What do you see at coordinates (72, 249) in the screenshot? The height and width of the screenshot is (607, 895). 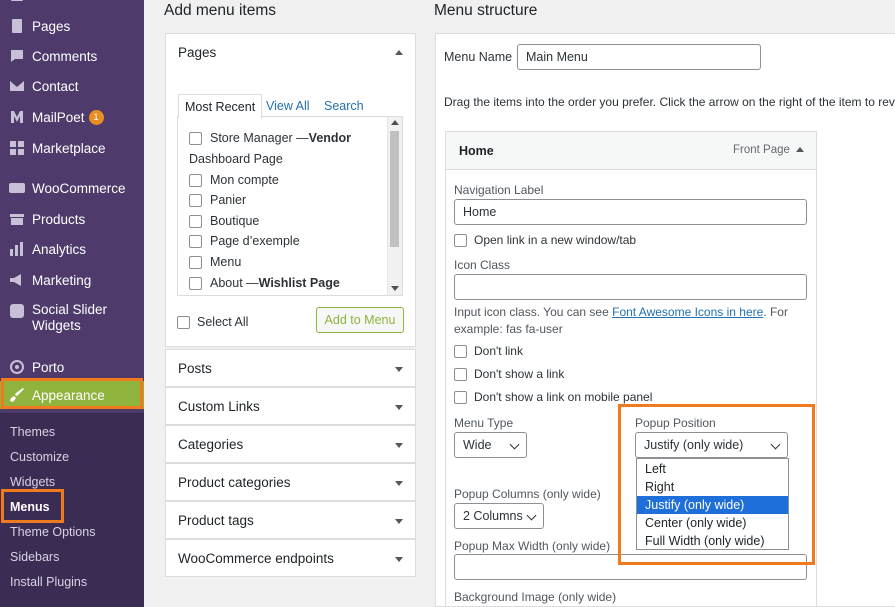 I see `sidebar-item-analytics: Analytics` at bounding box center [72, 249].